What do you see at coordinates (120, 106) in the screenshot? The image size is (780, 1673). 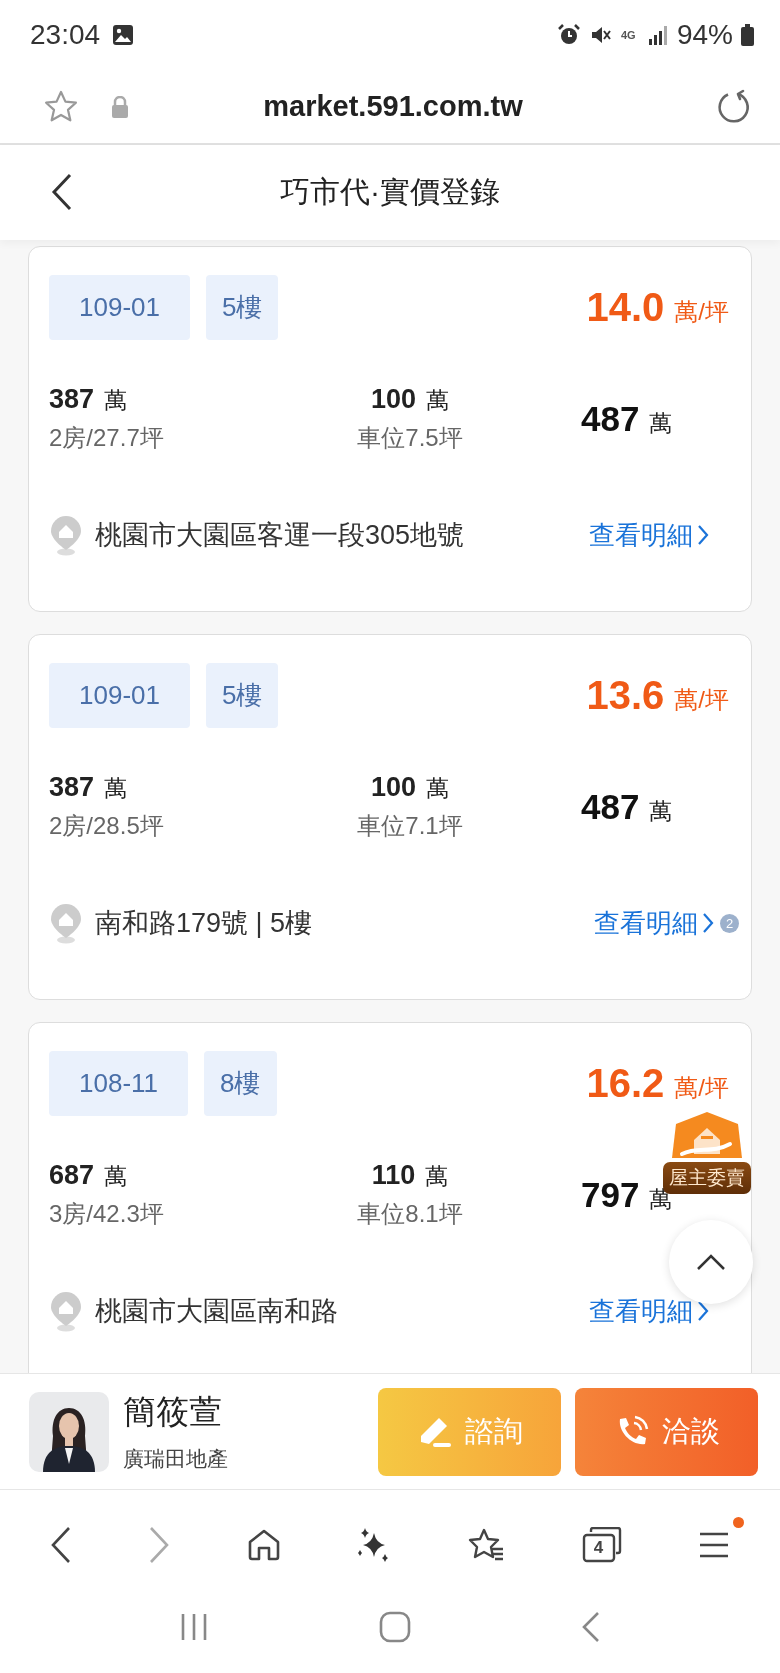 I see `lock-icon` at bounding box center [120, 106].